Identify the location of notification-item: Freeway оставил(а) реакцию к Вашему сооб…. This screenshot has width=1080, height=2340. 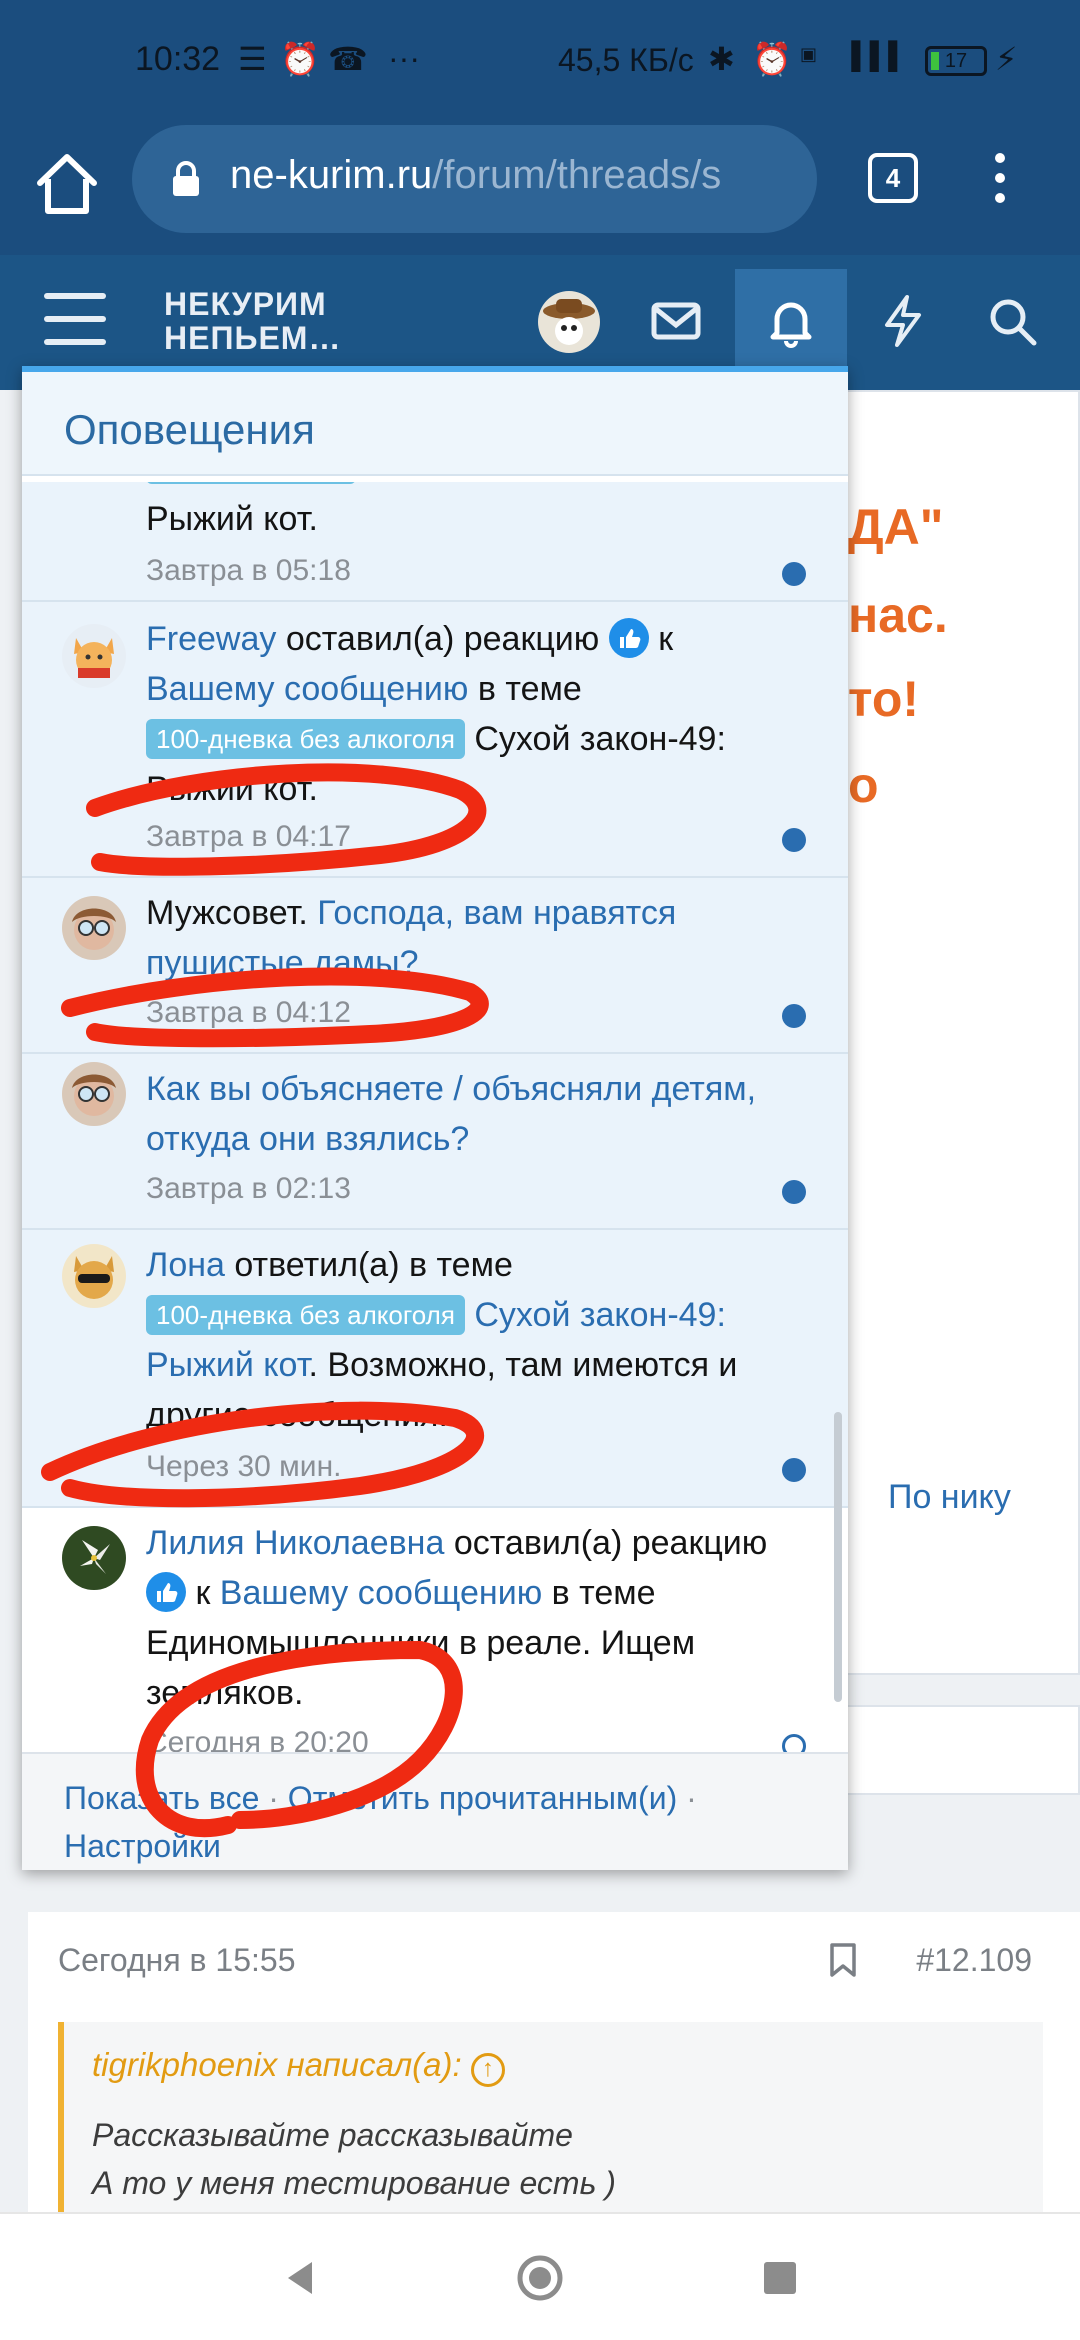
(435, 740).